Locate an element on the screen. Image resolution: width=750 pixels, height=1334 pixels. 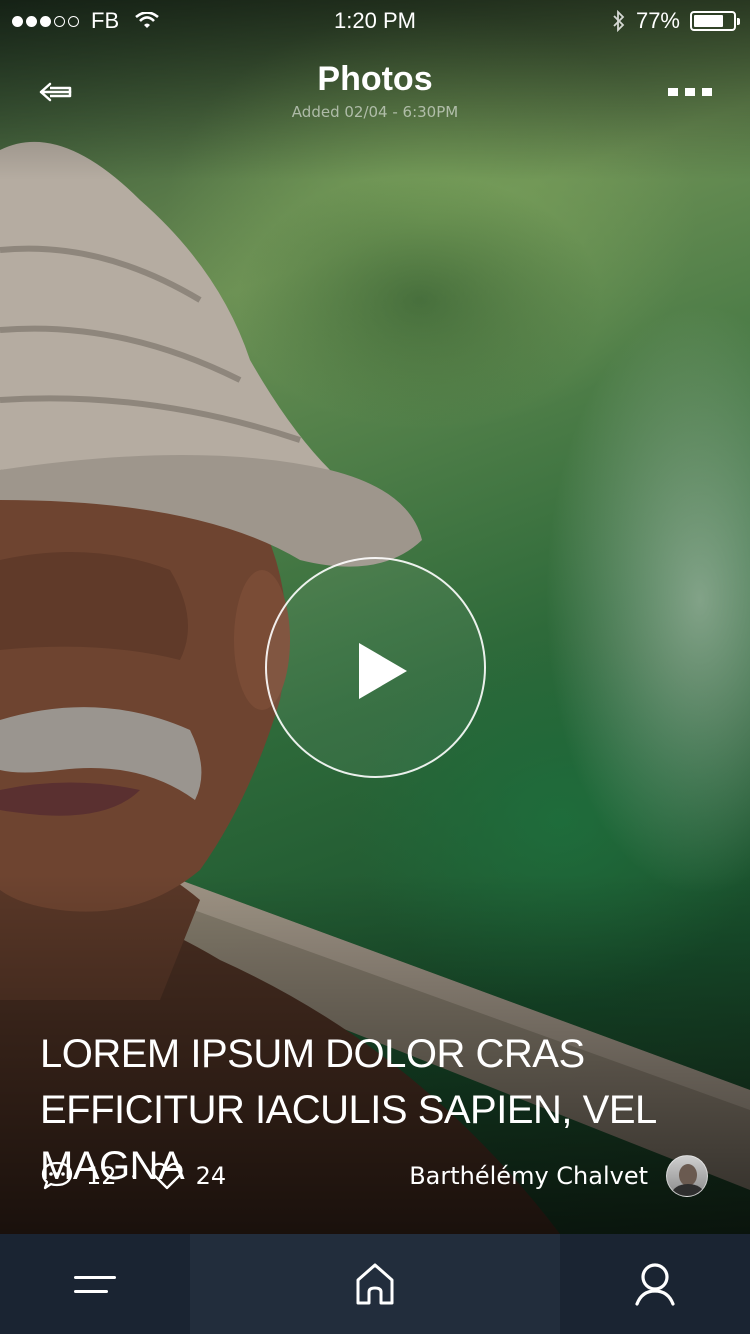
search-icon is located at coordinates (655, 1284).